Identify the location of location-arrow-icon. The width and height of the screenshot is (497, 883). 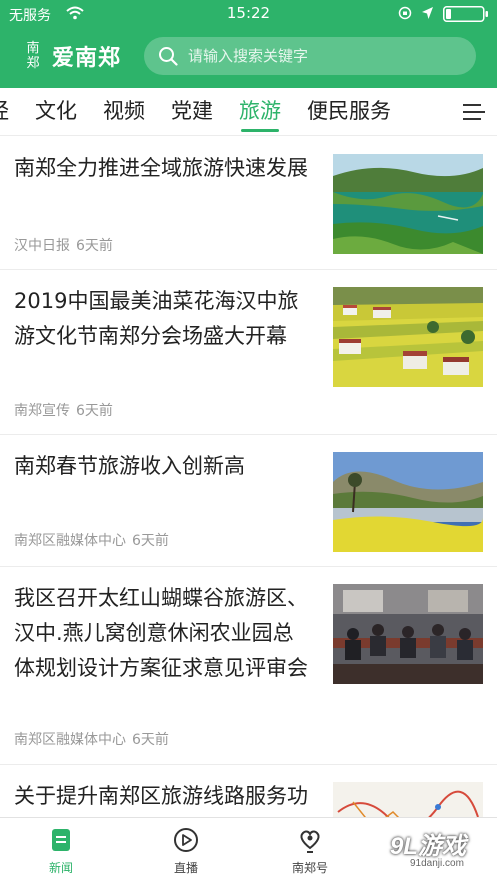
(427, 13).